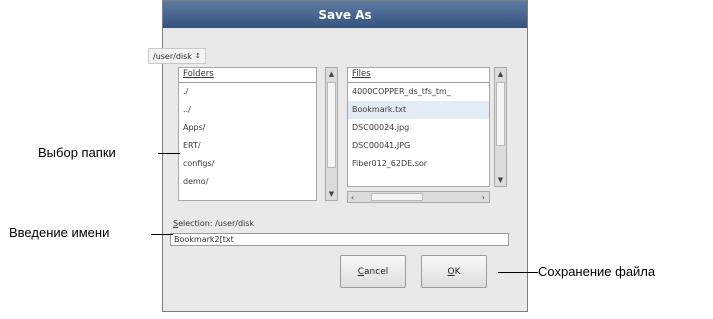 The width and height of the screenshot is (713, 319). What do you see at coordinates (169, 153) in the screenshot?
I see `leader-line-folder` at bounding box center [169, 153].